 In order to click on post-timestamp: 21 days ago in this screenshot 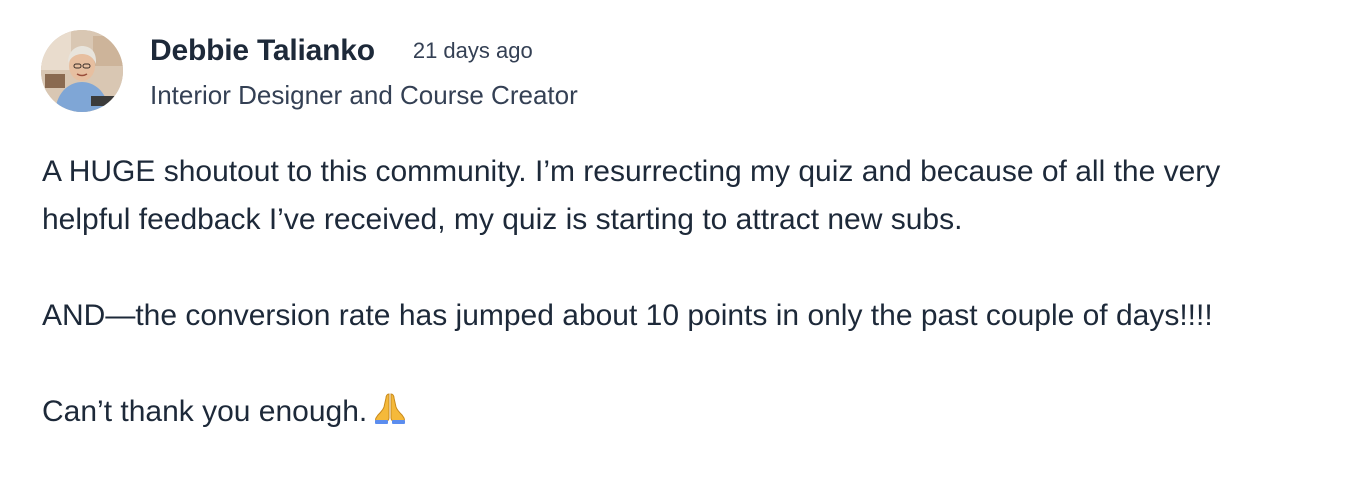, I will do `click(473, 51)`.